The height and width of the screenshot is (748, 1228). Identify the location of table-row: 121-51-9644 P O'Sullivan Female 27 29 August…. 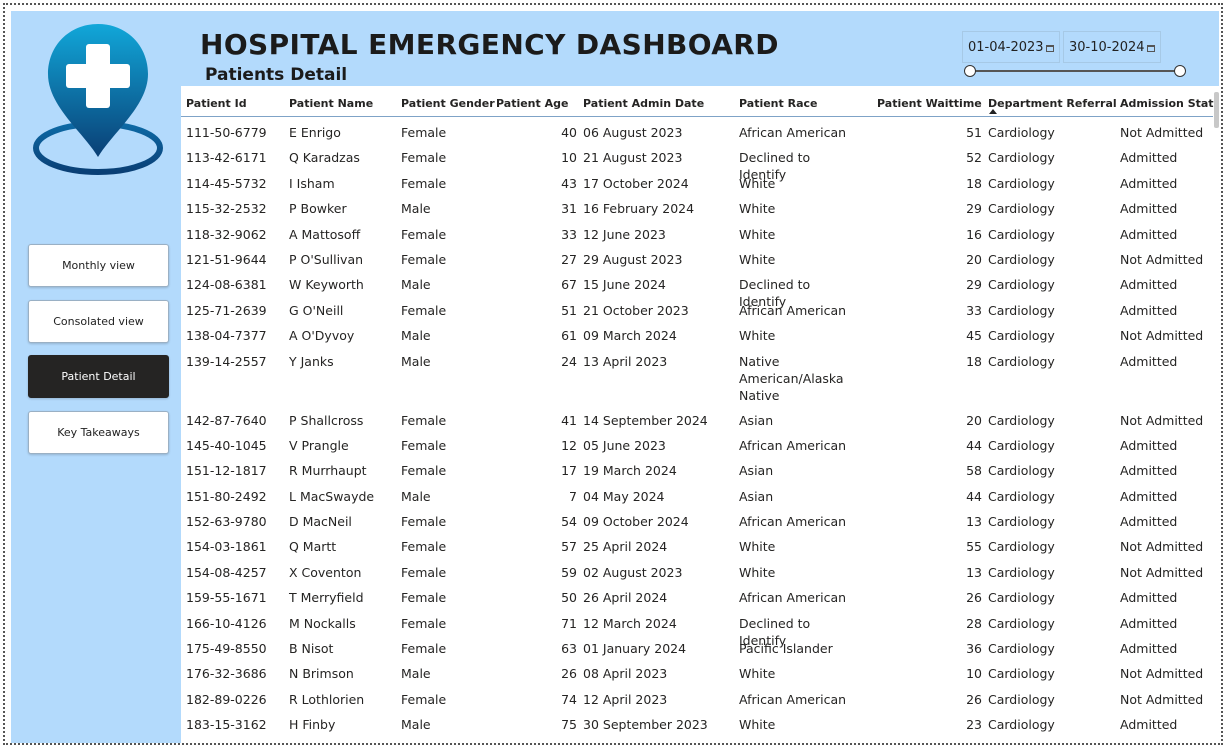
(697, 256).